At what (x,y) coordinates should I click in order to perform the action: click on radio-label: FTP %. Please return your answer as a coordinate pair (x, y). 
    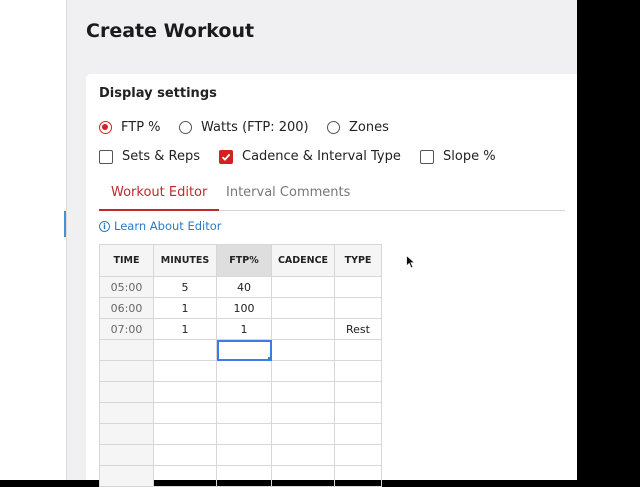
    Looking at the image, I should click on (141, 127).